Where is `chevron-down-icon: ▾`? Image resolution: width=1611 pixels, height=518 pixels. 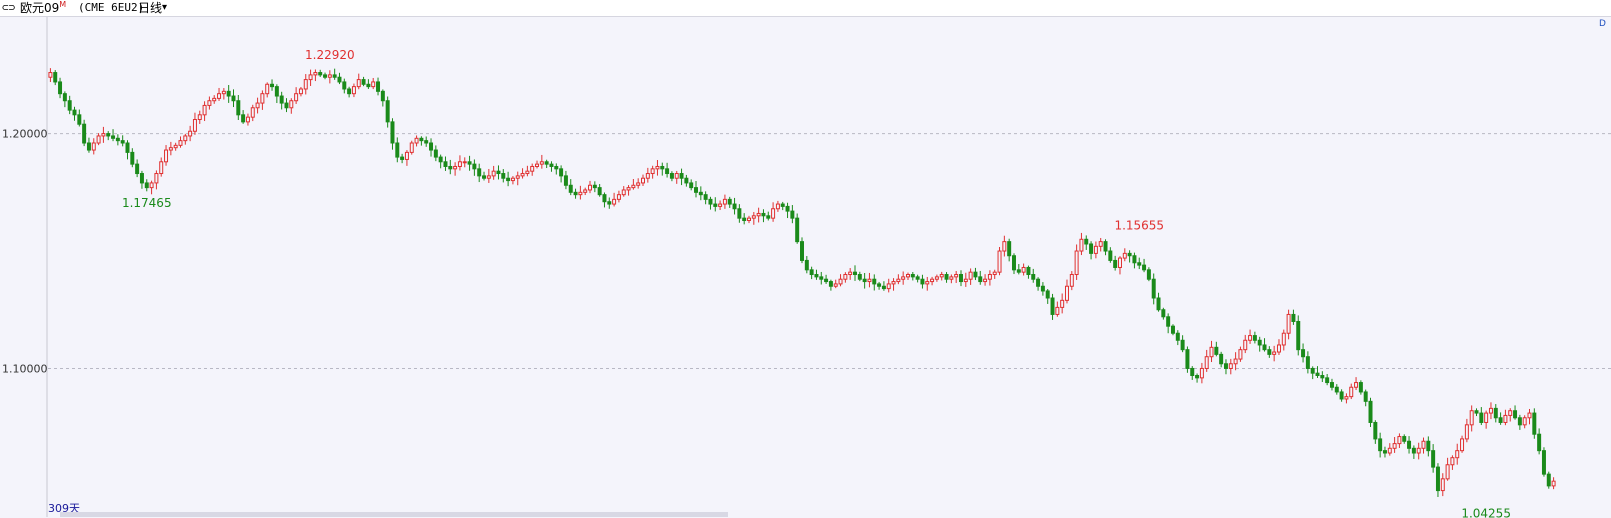 chevron-down-icon: ▾ is located at coordinates (164, 8).